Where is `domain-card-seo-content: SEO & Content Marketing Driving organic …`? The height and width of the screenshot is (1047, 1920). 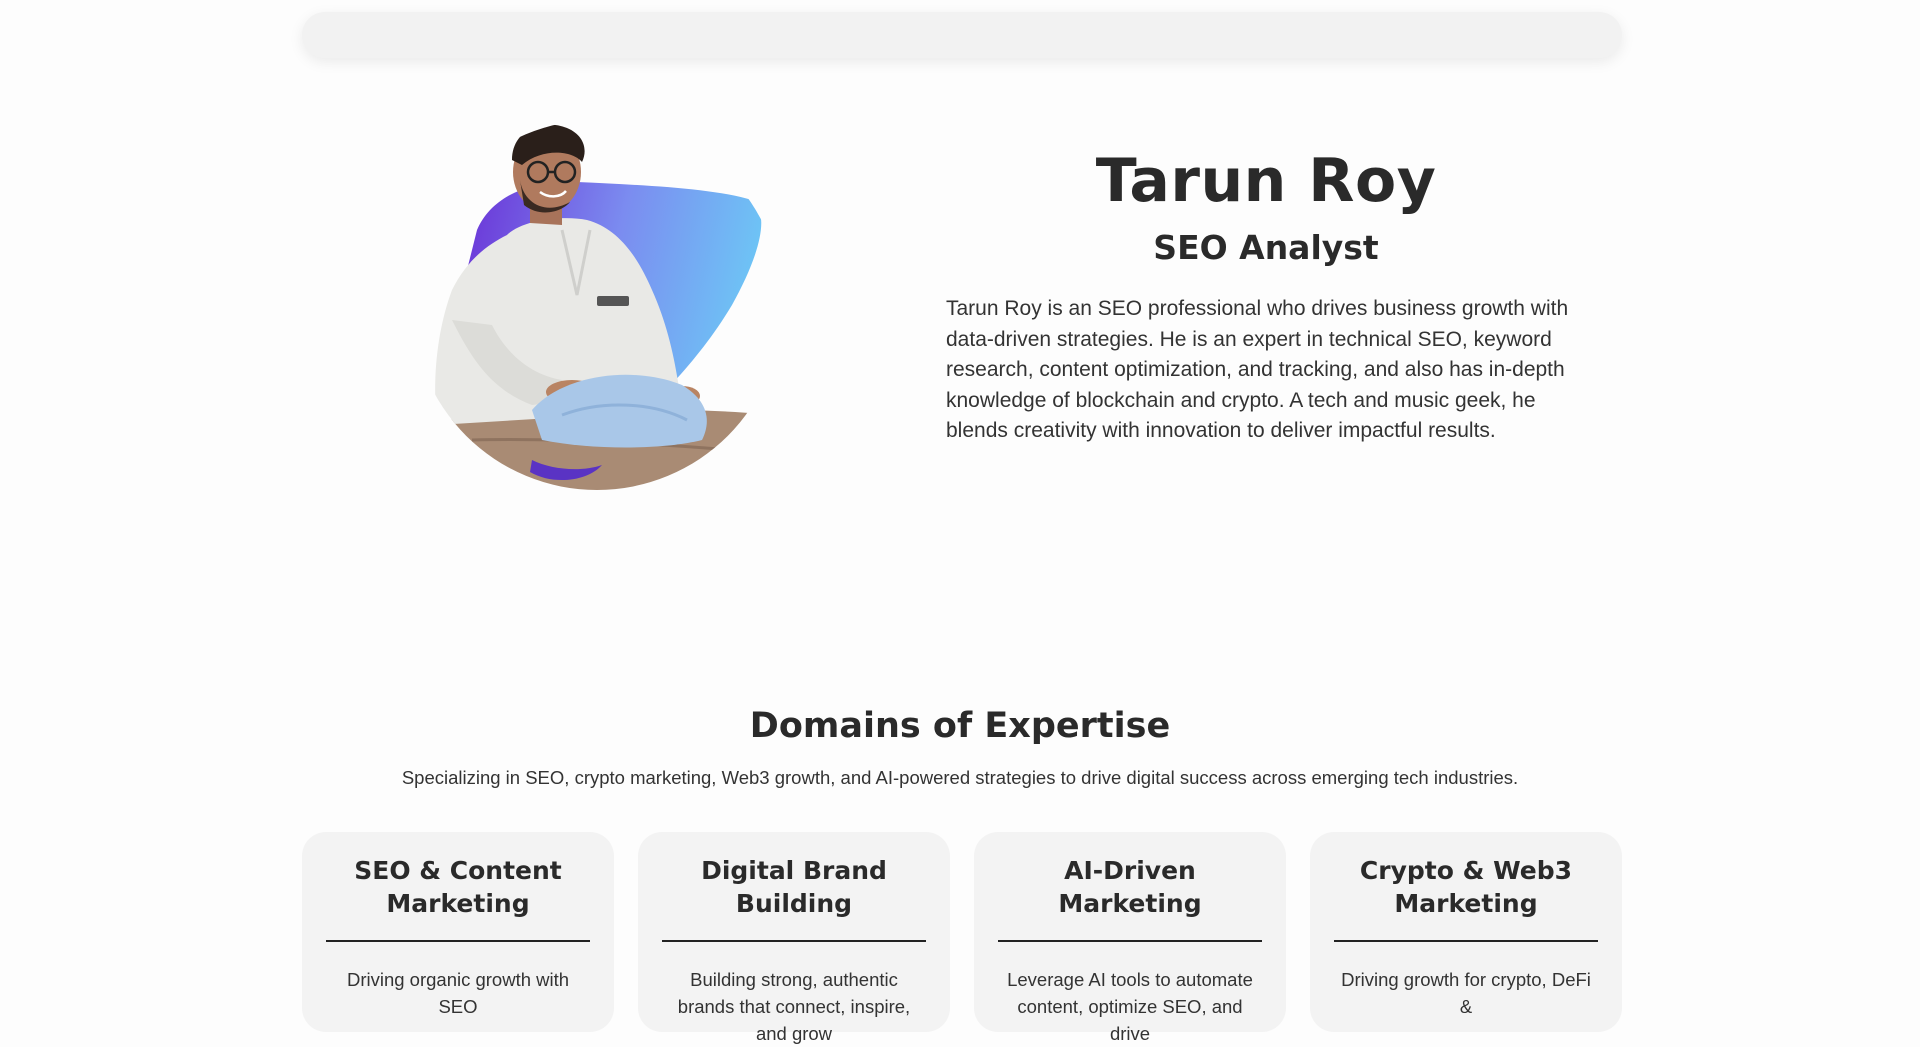 domain-card-seo-content: SEO & Content Marketing Driving organic … is located at coordinates (458, 932).